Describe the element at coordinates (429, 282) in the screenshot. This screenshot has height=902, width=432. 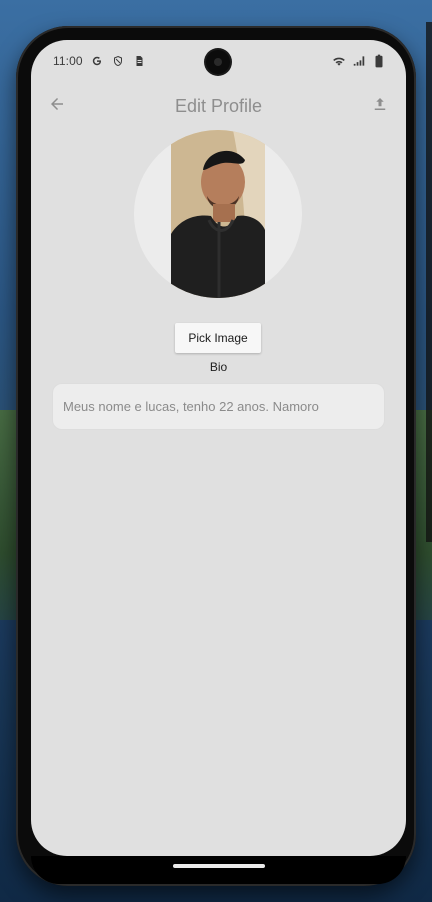
I see `wallpaper-right-panel` at that location.